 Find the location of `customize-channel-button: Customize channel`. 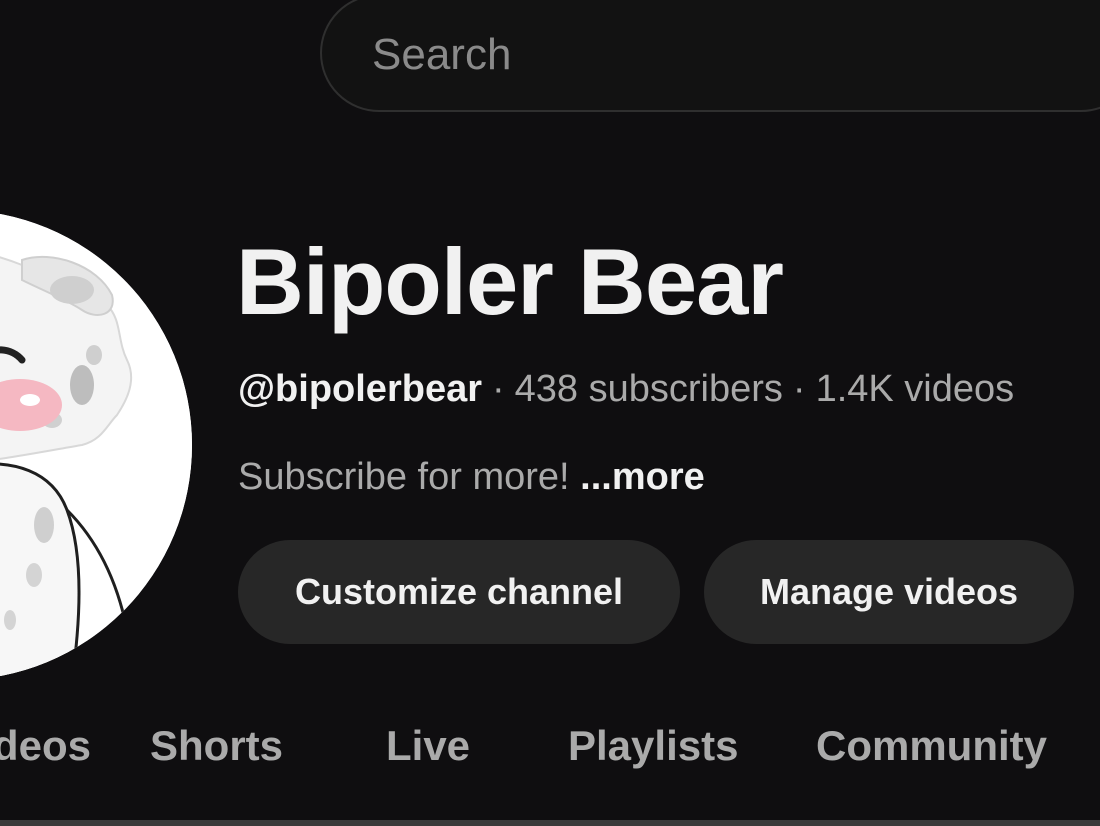

customize-channel-button: Customize channel is located at coordinates (459, 592).